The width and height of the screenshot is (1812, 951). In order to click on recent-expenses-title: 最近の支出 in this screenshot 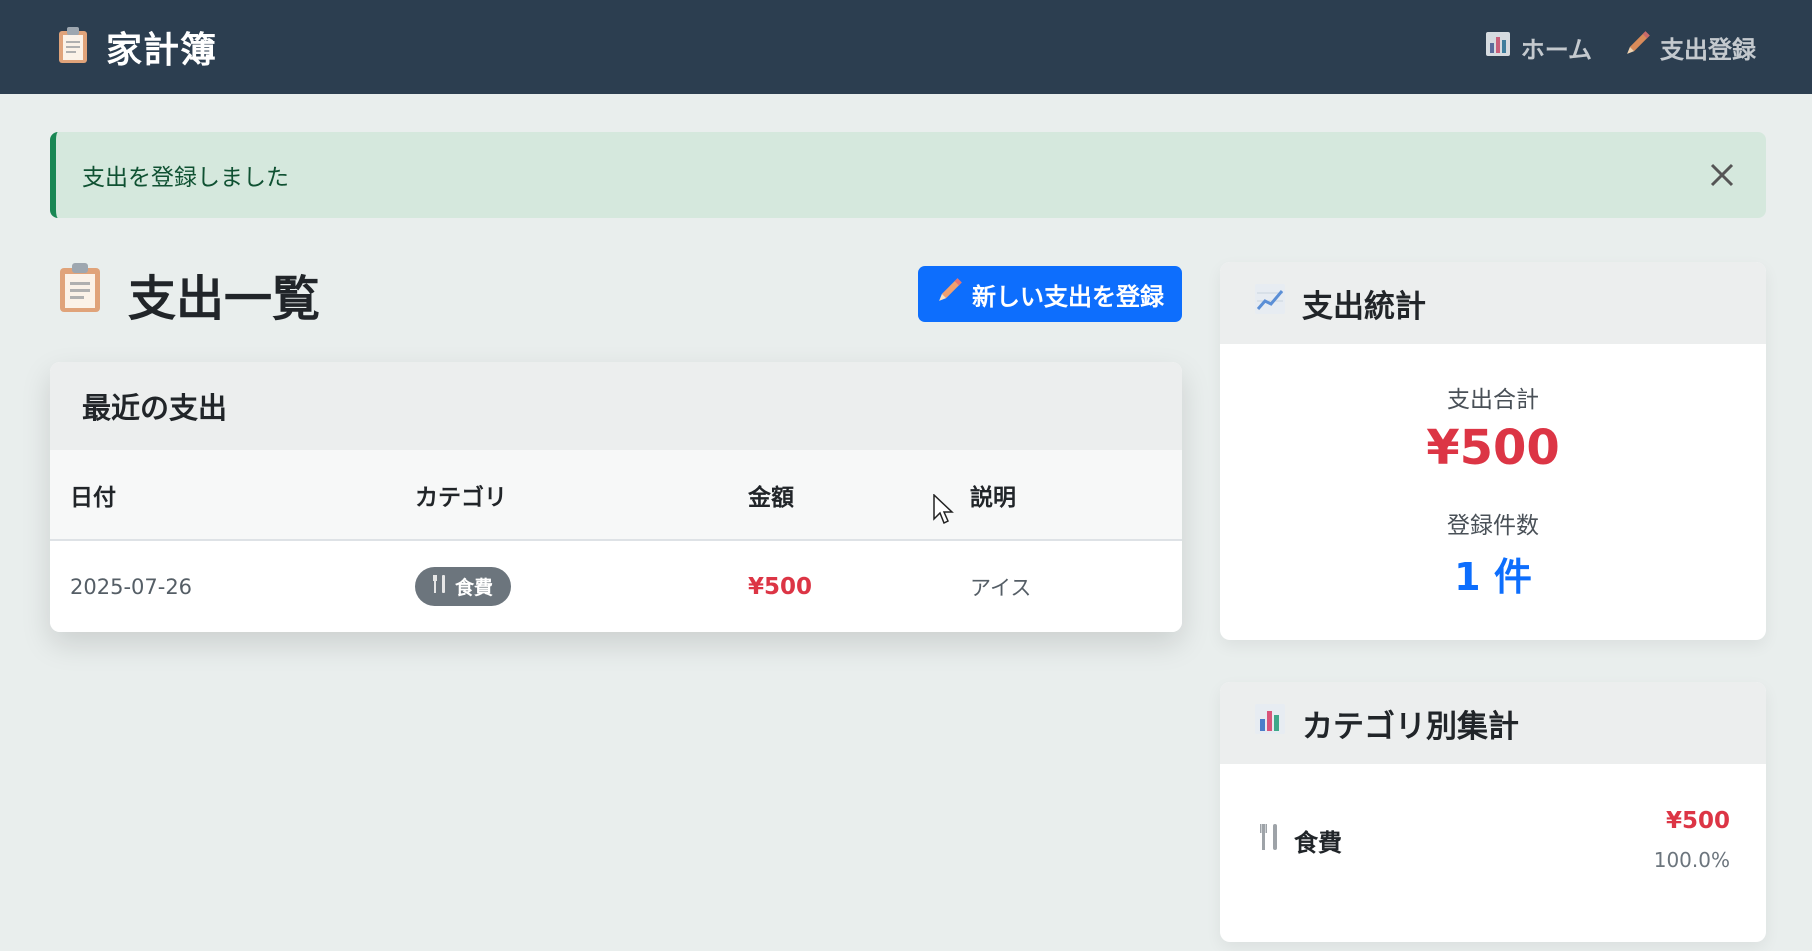, I will do `click(155, 408)`.